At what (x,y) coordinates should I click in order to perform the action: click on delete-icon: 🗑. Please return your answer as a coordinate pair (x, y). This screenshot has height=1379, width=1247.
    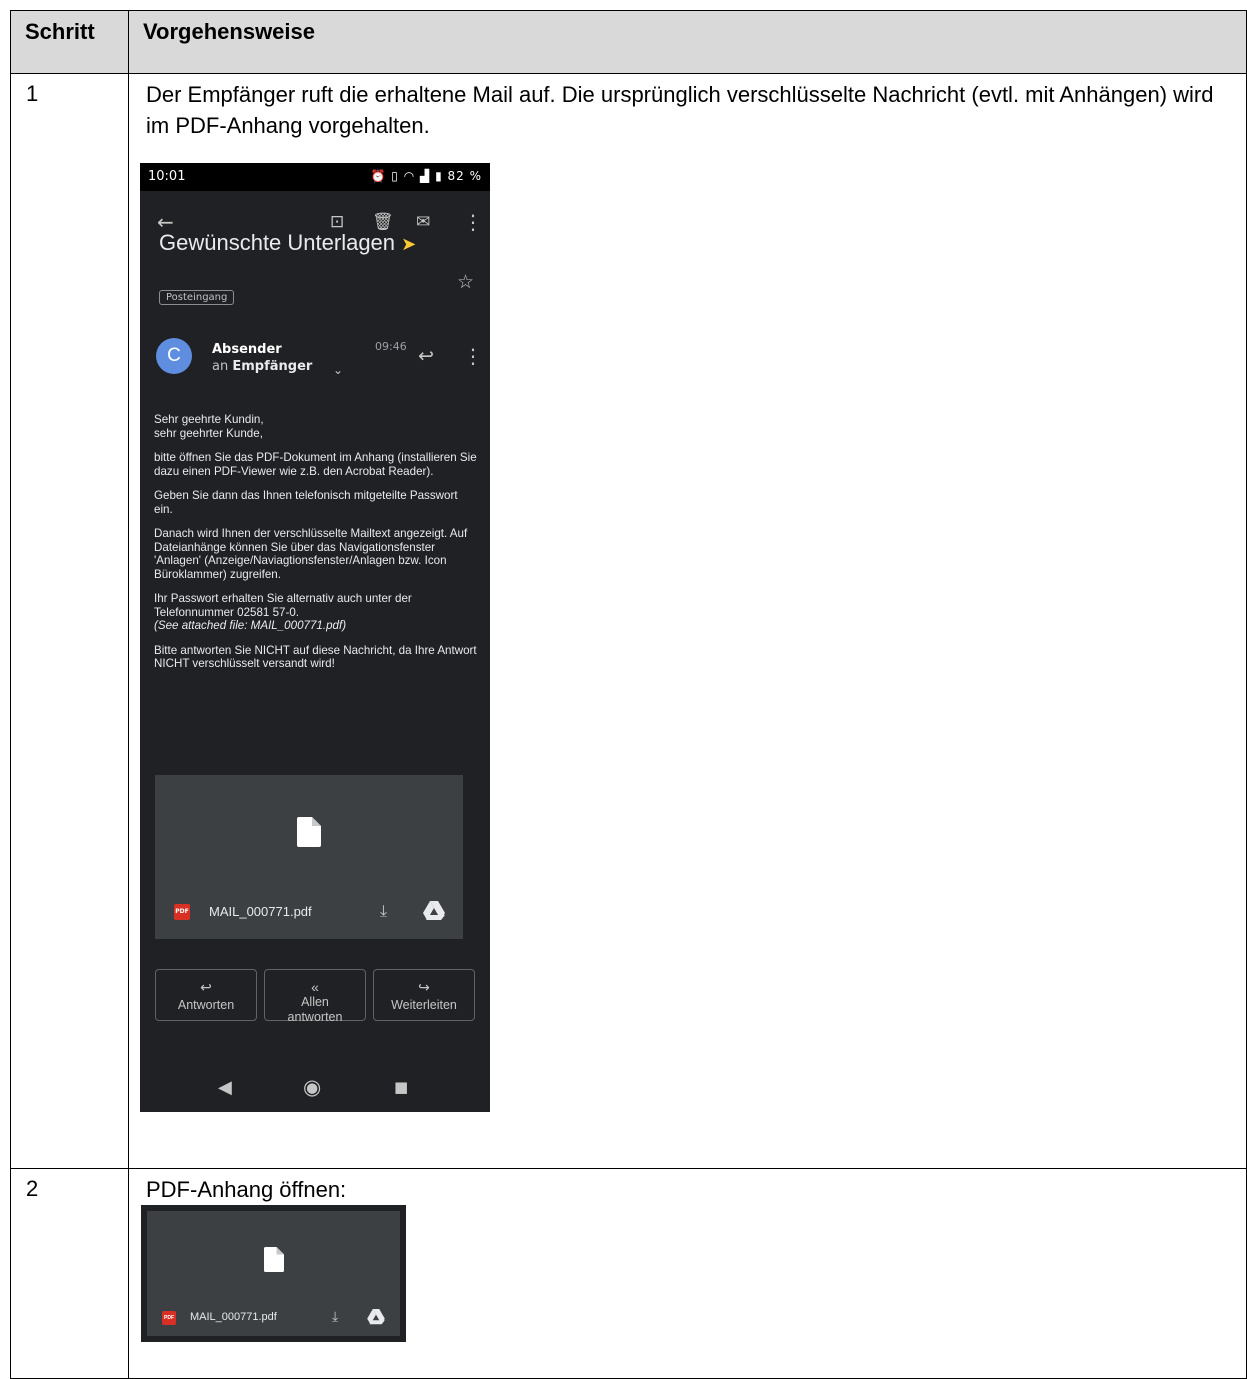
    Looking at the image, I should click on (383, 222).